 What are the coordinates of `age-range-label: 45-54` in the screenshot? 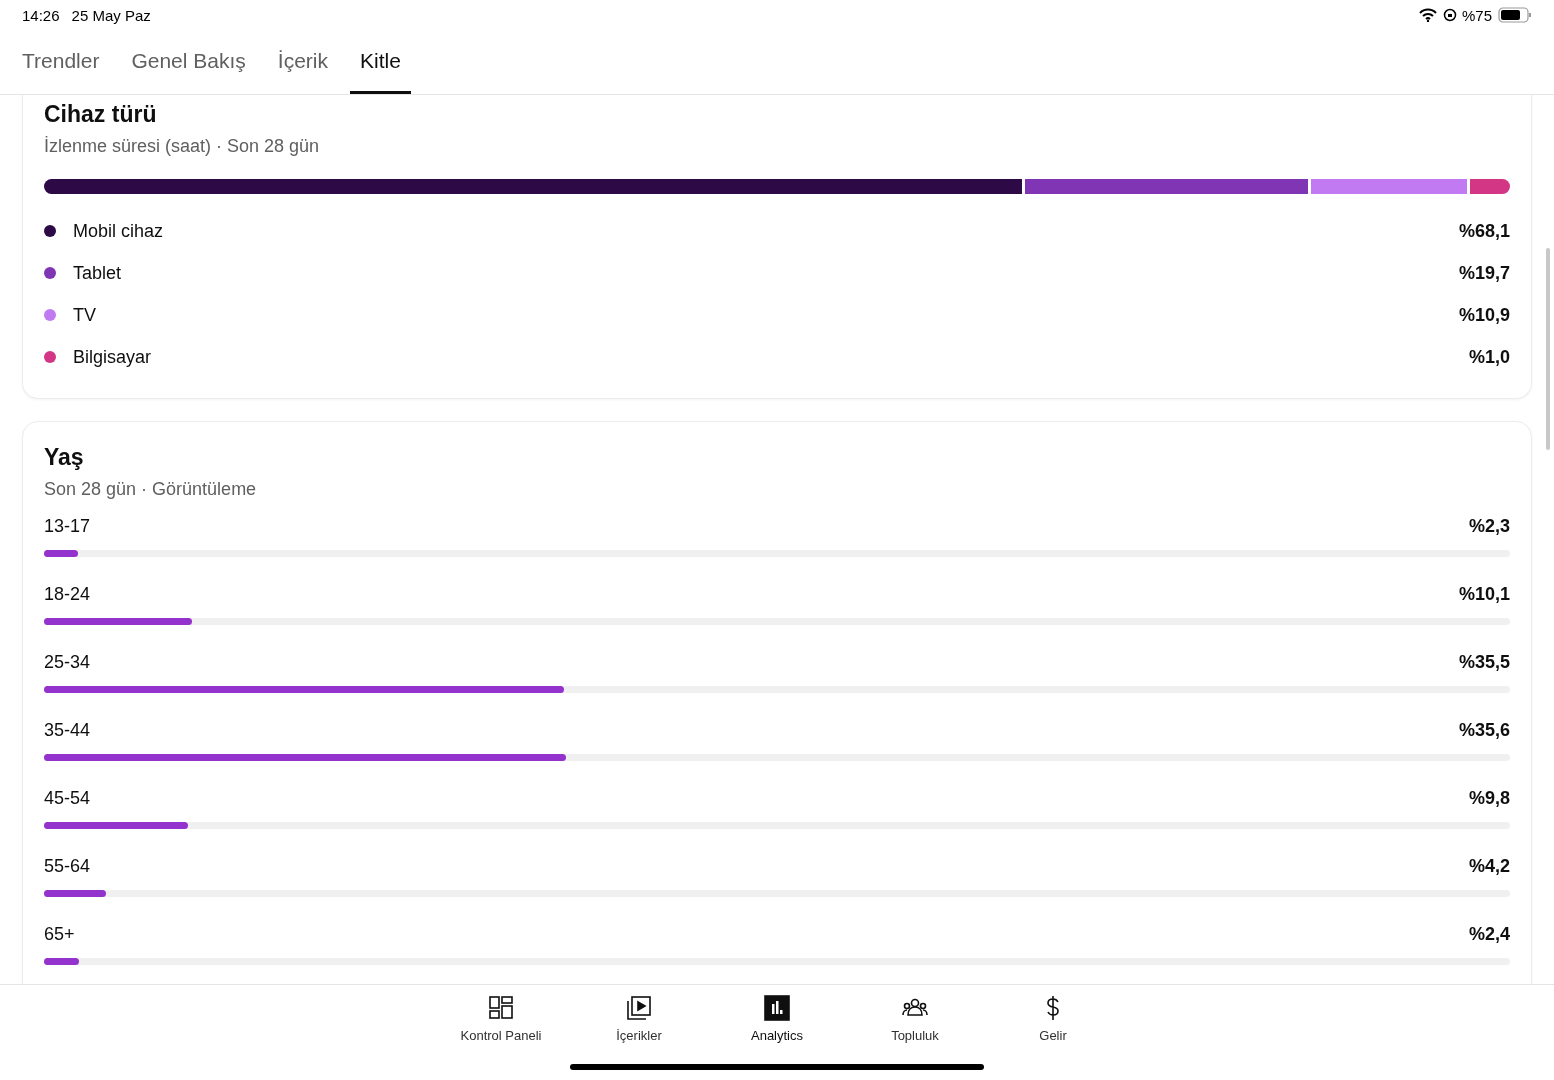 It's located at (67, 798).